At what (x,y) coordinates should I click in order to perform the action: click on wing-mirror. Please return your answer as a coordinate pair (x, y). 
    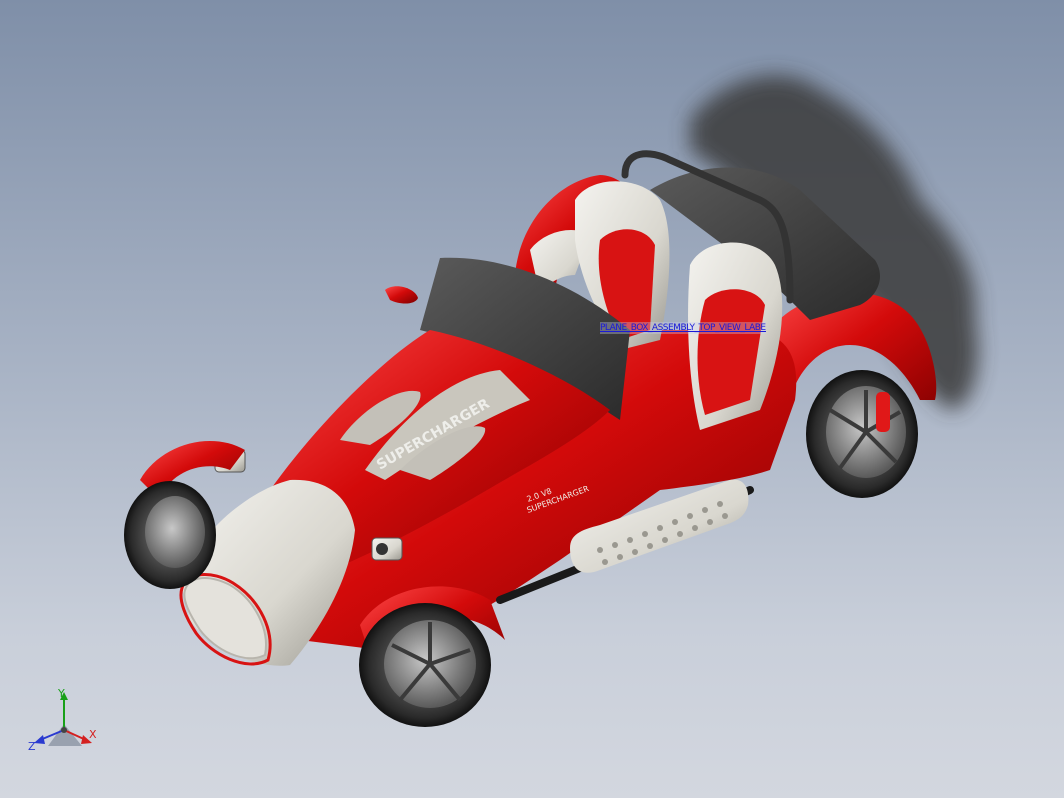
    Looking at the image, I should click on (401, 295).